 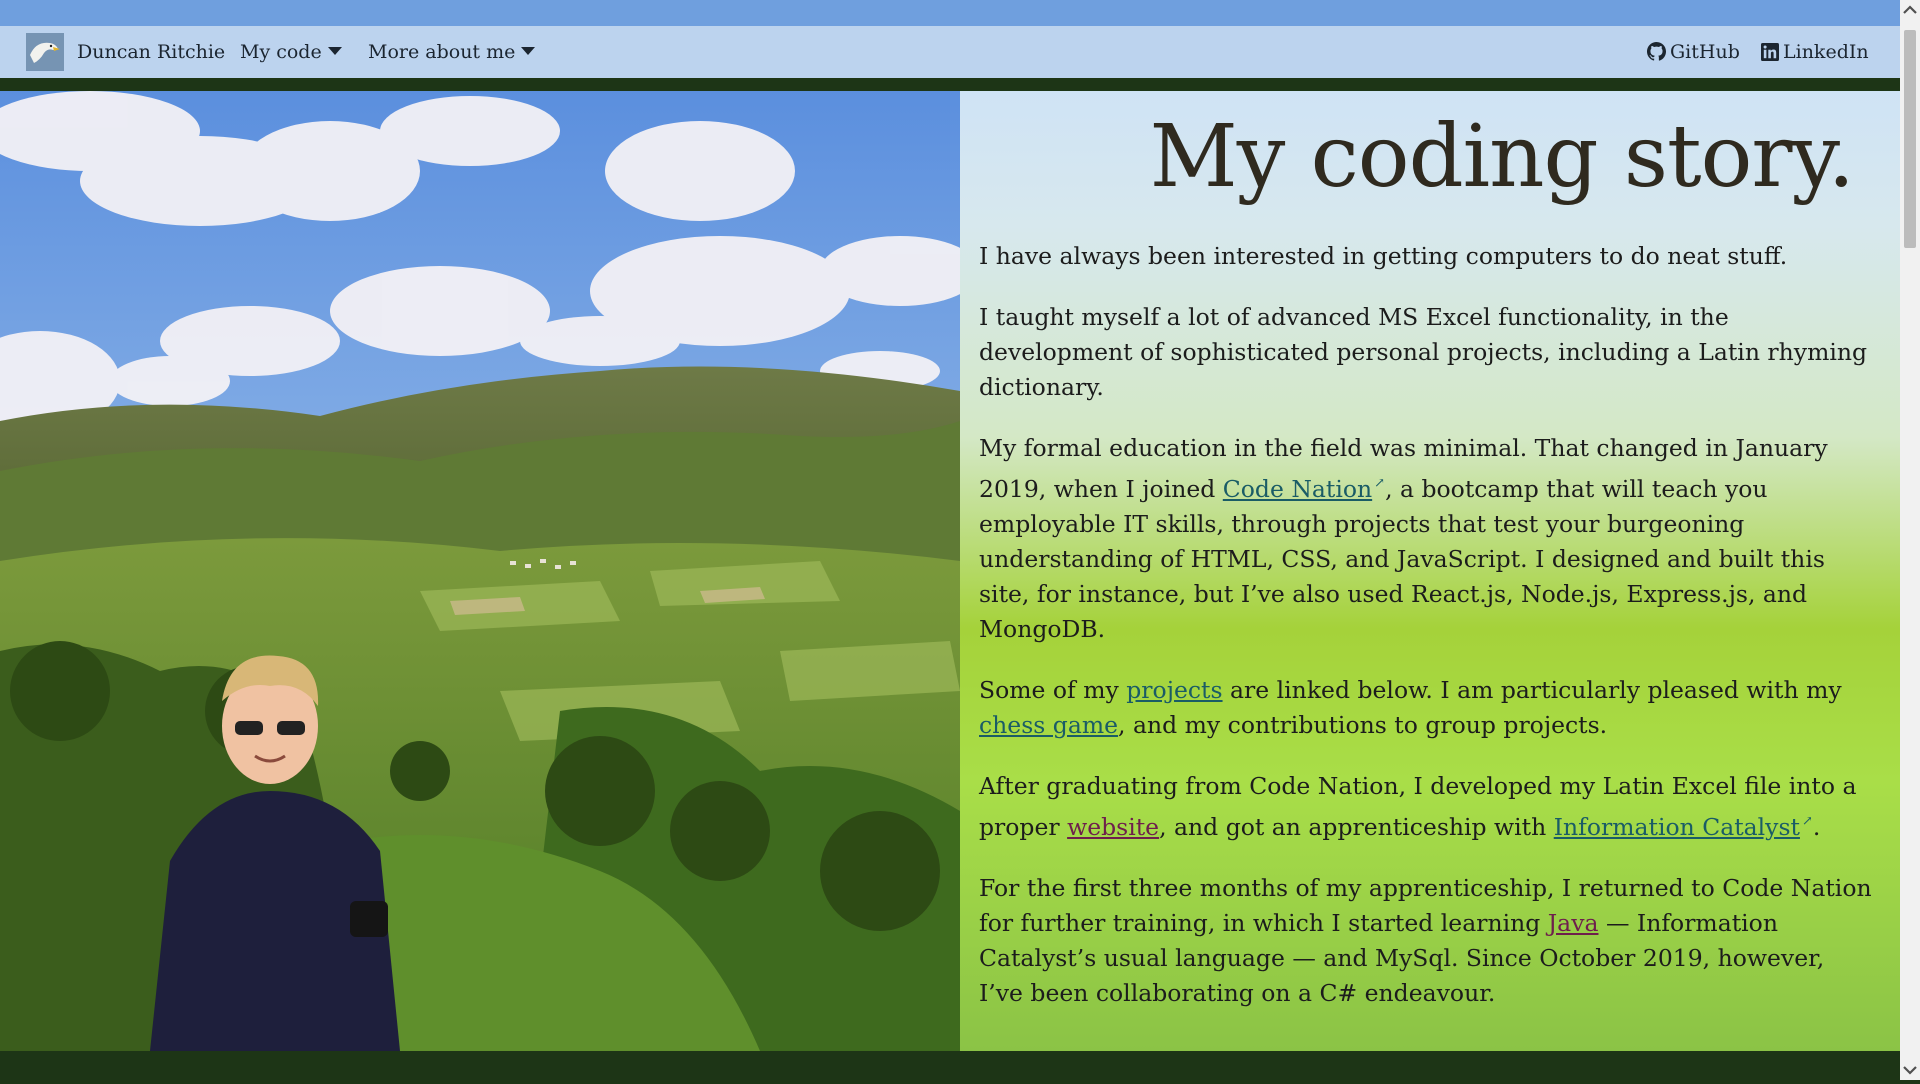 I want to click on more-about-dropdown: More about me, so click(x=452, y=52).